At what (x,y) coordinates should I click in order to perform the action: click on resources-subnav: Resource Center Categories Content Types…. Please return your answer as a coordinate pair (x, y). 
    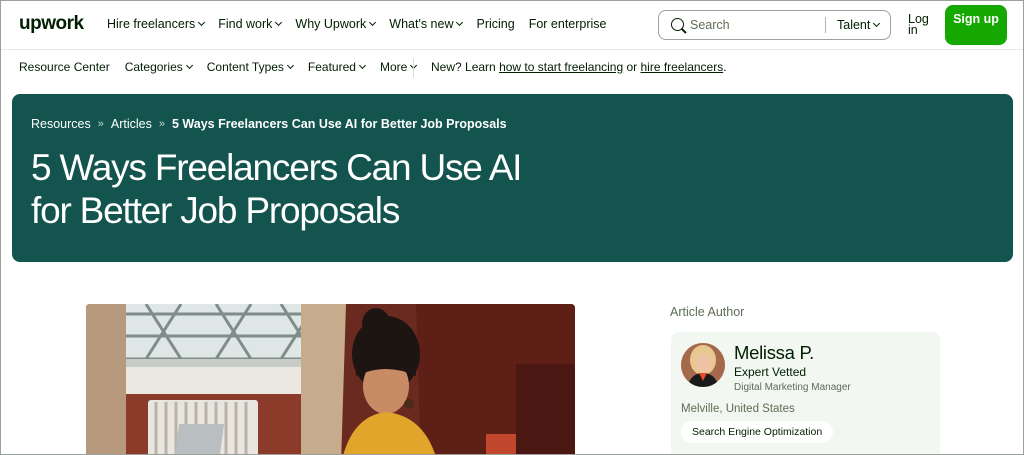
    Looking at the image, I should click on (512, 67).